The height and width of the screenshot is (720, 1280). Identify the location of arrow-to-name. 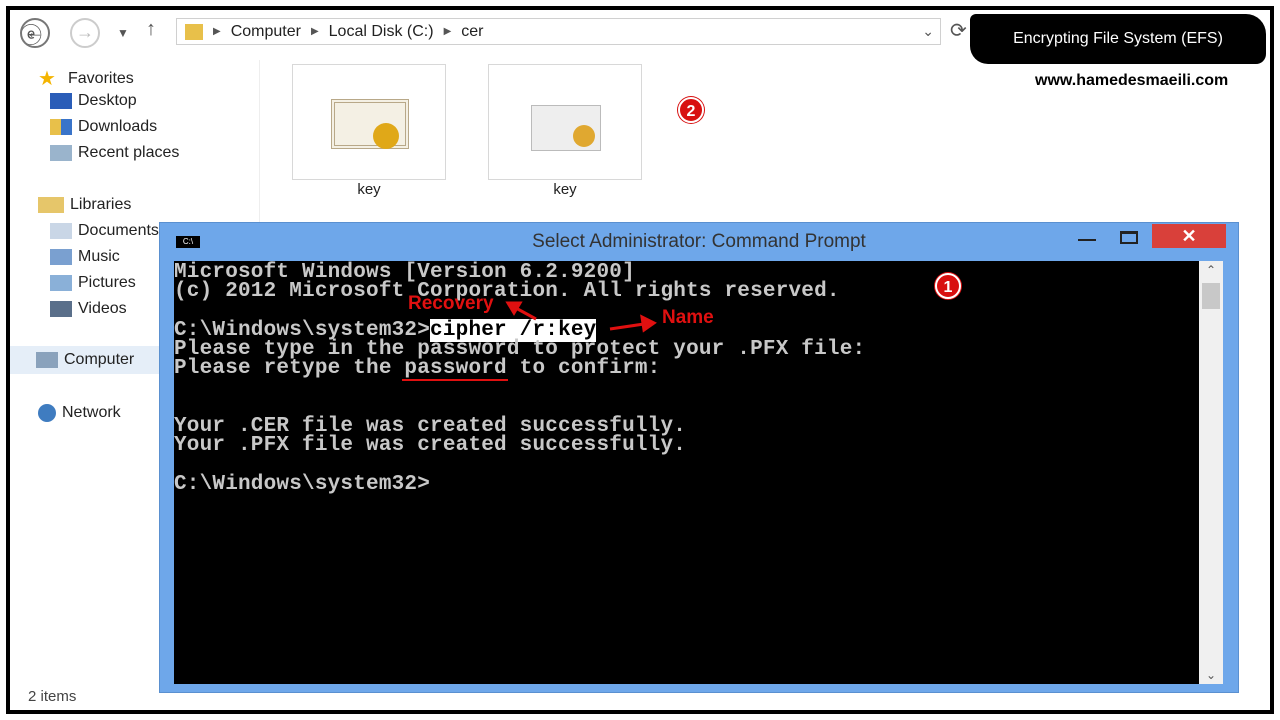
(627, 326).